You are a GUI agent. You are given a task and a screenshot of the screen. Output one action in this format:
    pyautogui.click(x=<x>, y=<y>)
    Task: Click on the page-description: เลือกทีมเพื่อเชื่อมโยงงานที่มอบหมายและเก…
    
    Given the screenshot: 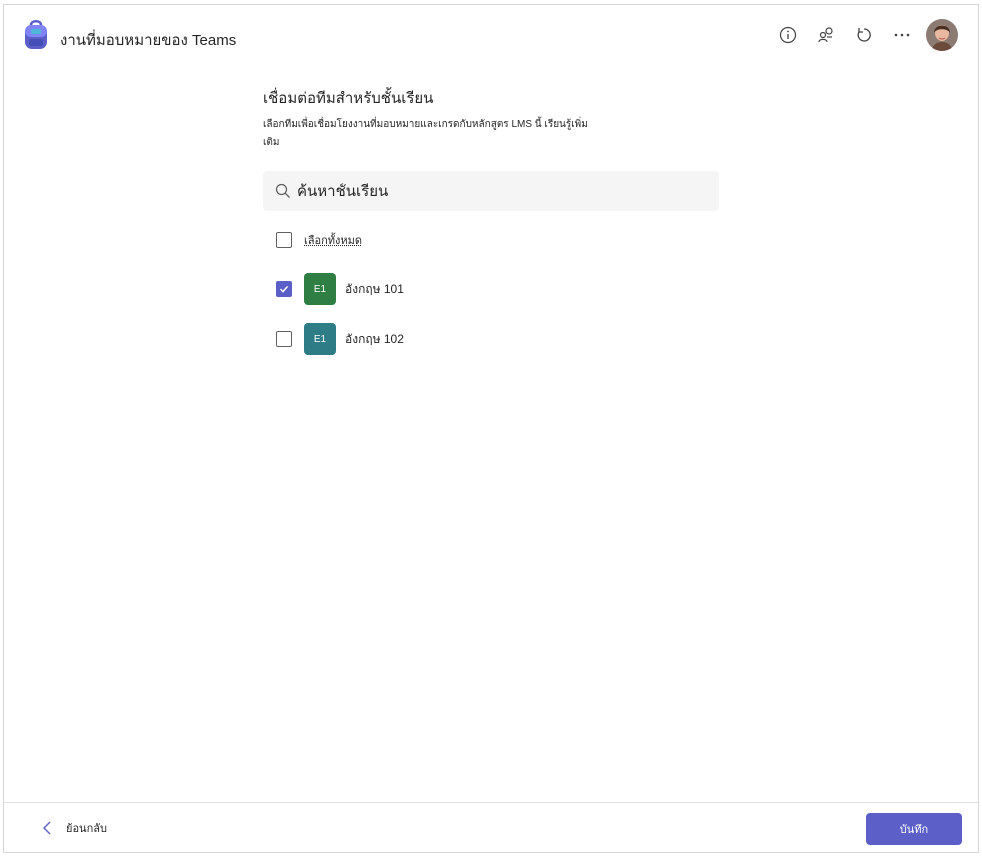 What is the action you would take?
    pyautogui.click(x=425, y=133)
    